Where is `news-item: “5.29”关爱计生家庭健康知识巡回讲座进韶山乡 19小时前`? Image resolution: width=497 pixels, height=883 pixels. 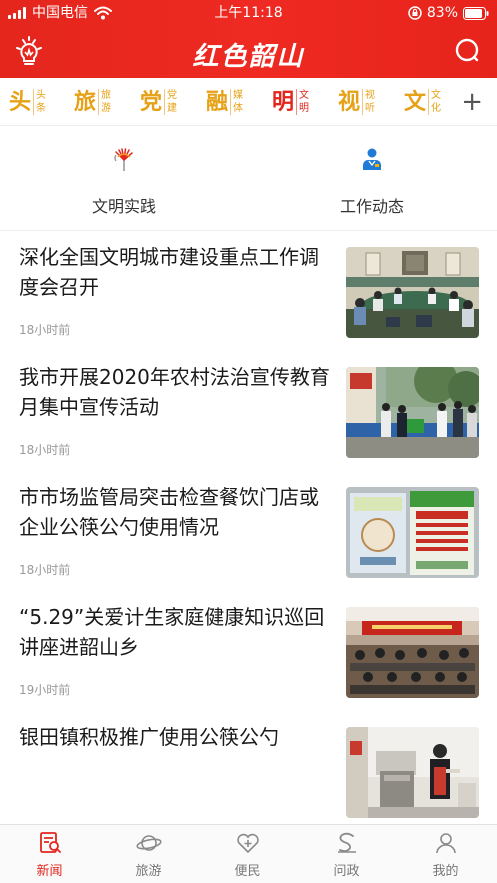 news-item: “5.29”关爱计生家庭健康知识巡回讲座进韶山乡 19小时前 is located at coordinates (248, 652).